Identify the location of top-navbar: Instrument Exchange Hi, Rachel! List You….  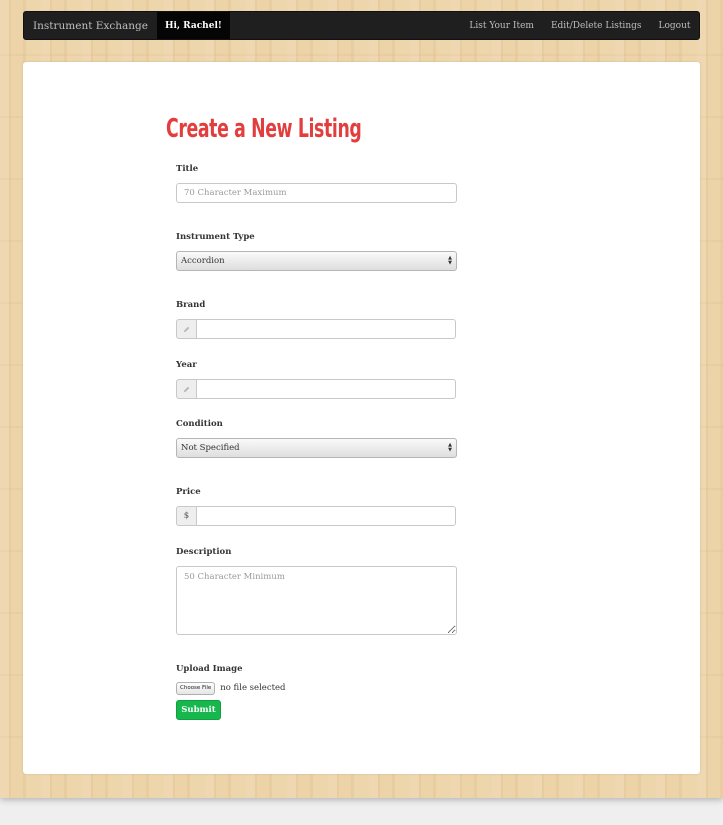
(361, 25).